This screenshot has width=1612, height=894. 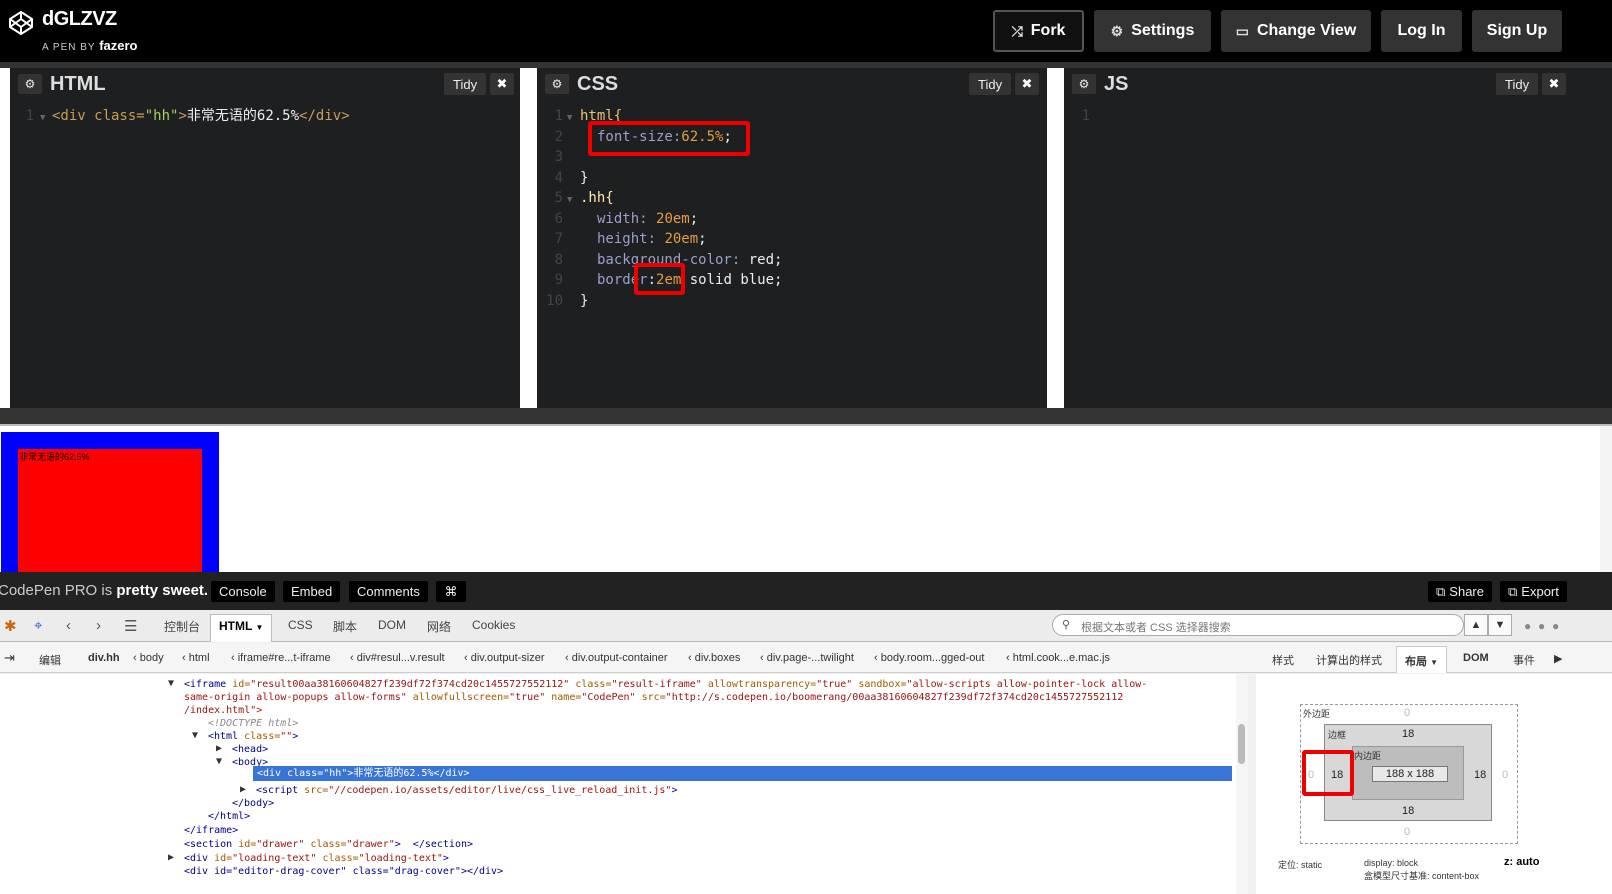 I want to click on breadcrumb-item: ‹ div.boxes, so click(x=714, y=658).